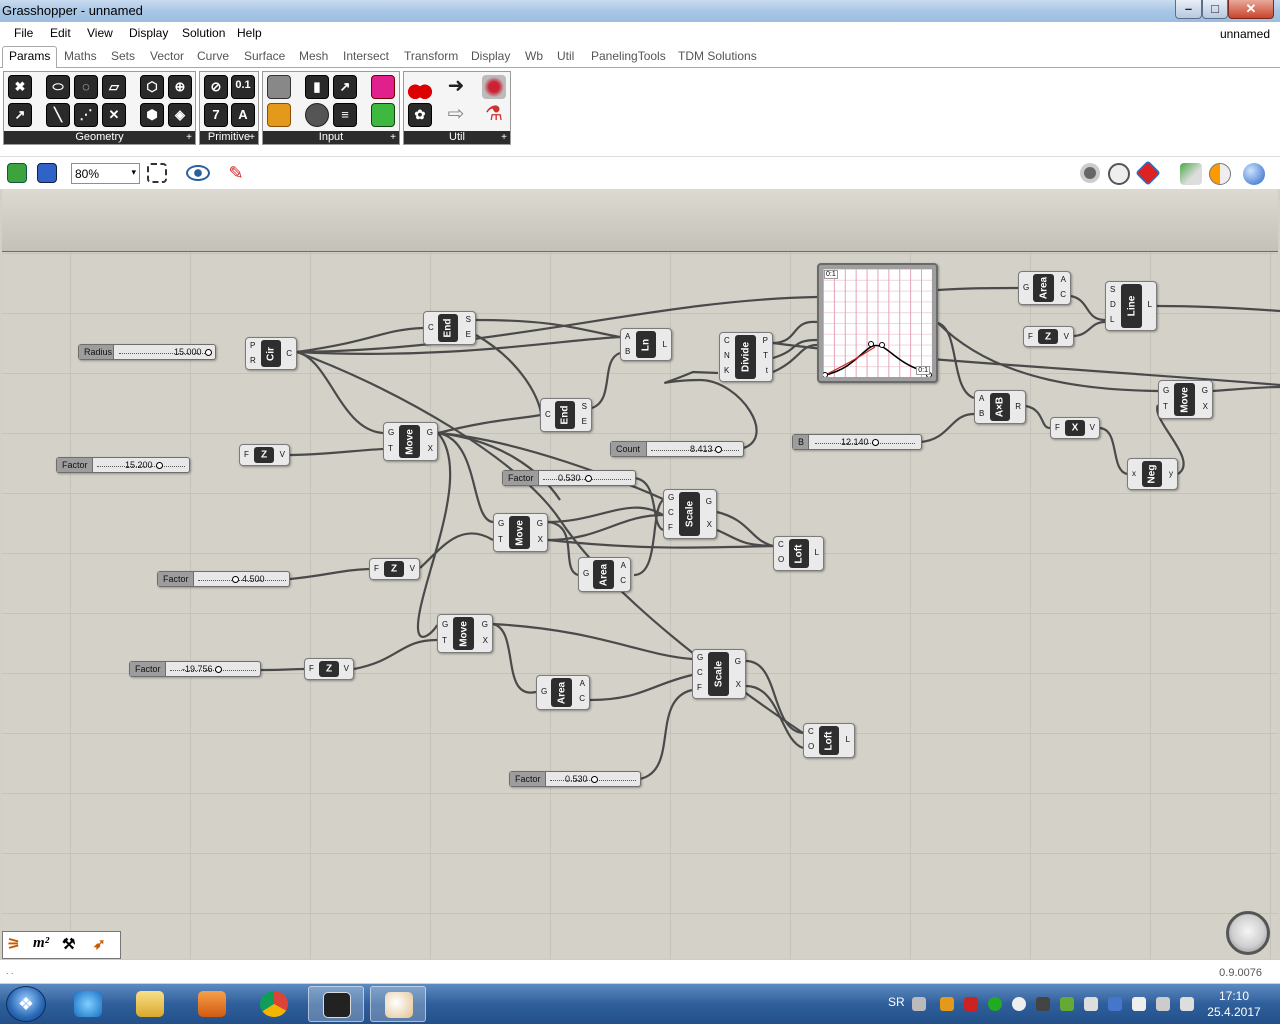 This screenshot has width=1280, height=1024. Describe the element at coordinates (490, 56) in the screenshot. I see `tab-display: Display` at that location.